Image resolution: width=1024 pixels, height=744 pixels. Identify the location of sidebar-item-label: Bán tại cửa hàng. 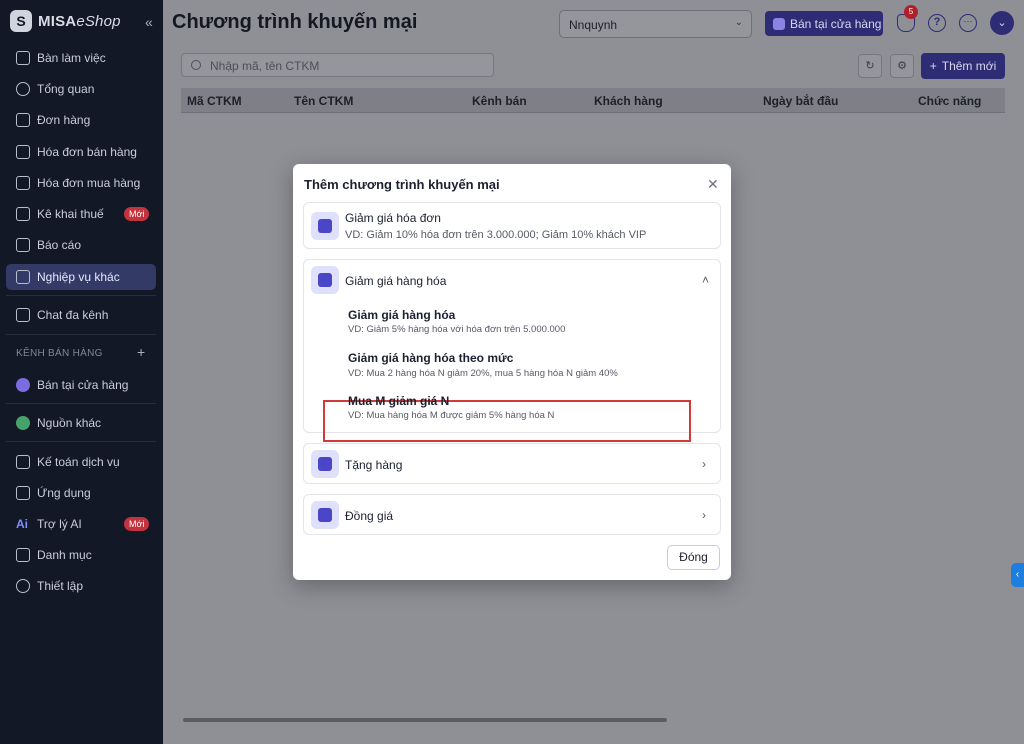
(83, 385).